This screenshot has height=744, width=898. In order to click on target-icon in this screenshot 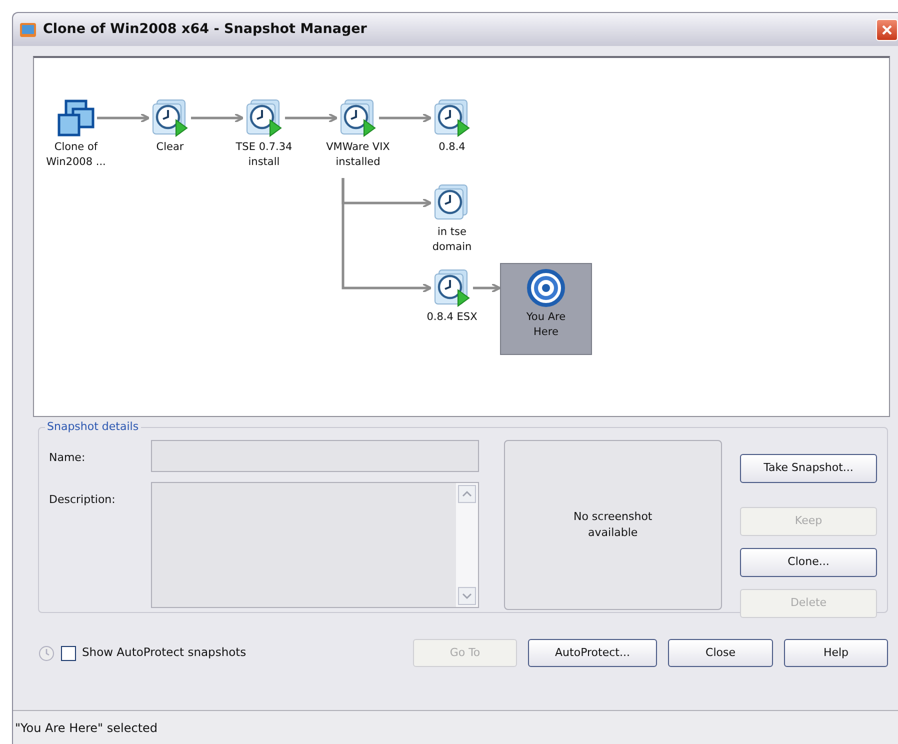, I will do `click(546, 288)`.